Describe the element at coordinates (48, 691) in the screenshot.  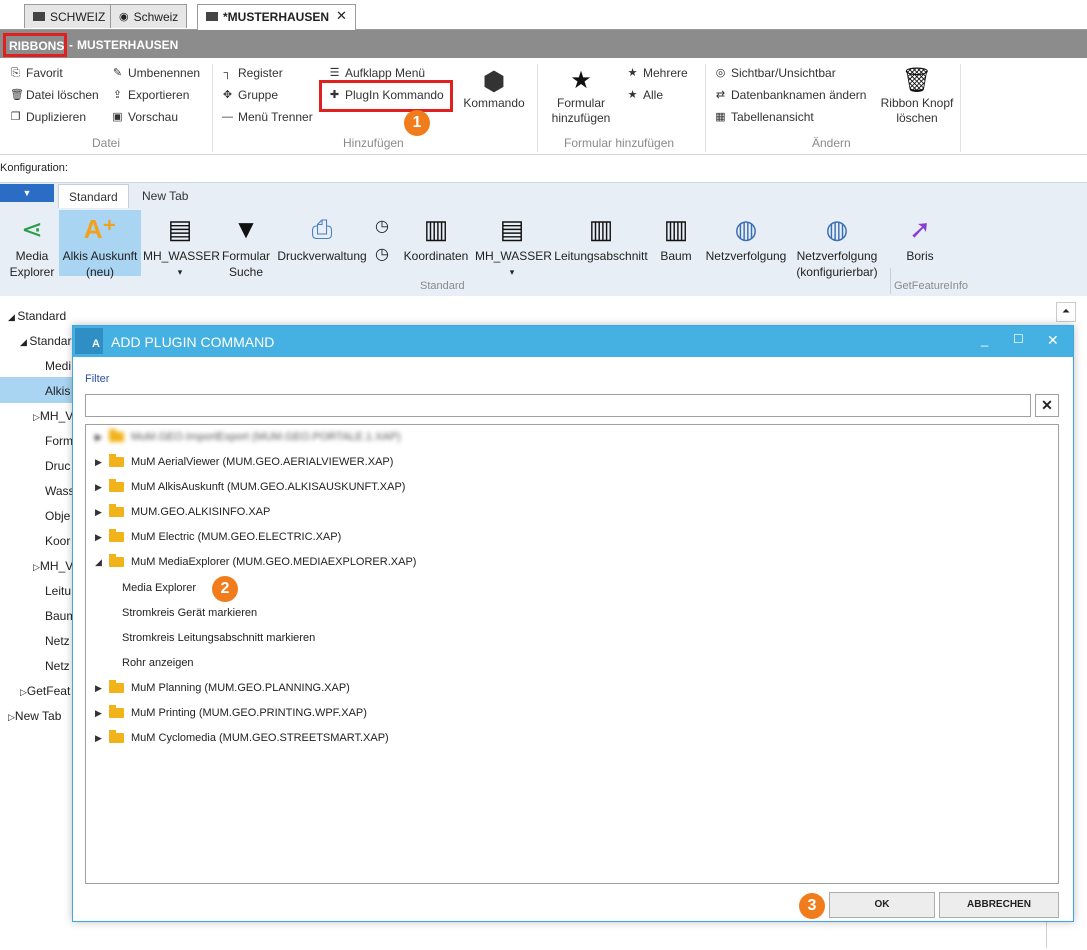
I see `tree-label: GetFeat` at that location.